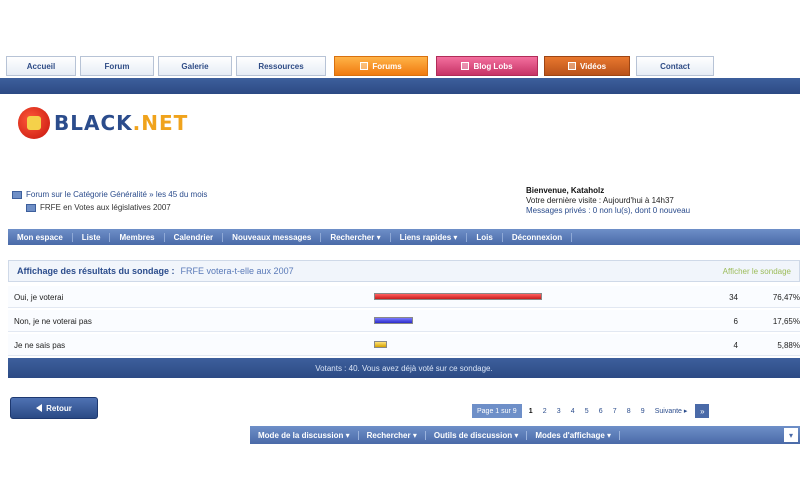 The image size is (800, 500). I want to click on tab-contact: Contact, so click(675, 66).